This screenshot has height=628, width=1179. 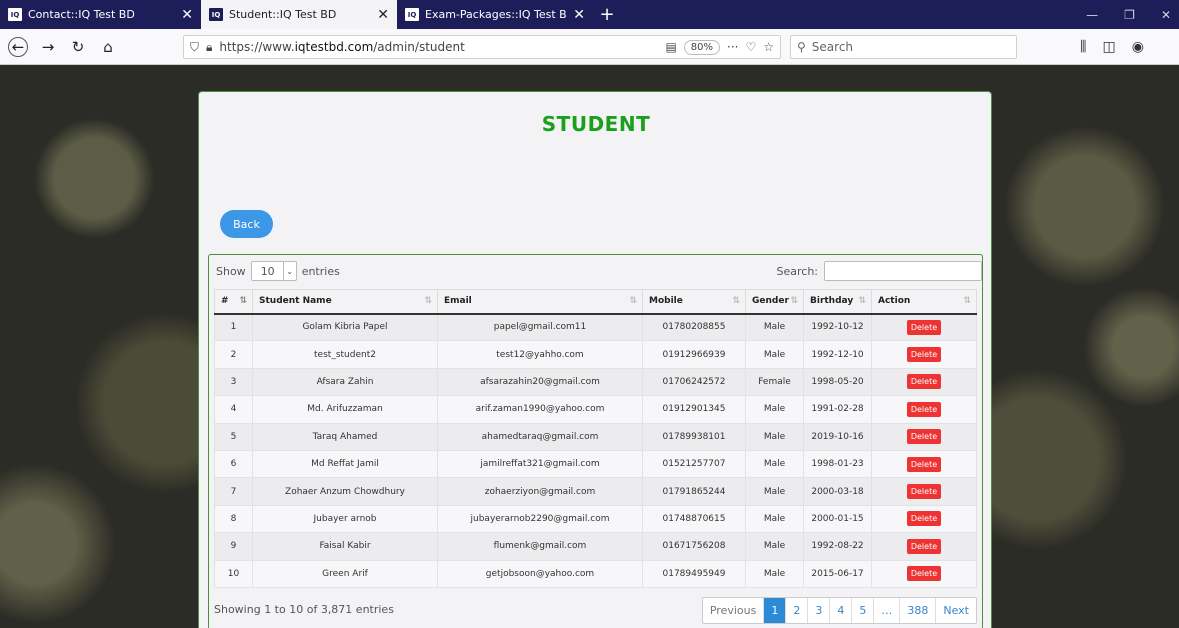 I want to click on column-header-mobile: Mobile ⇅, so click(x=694, y=302).